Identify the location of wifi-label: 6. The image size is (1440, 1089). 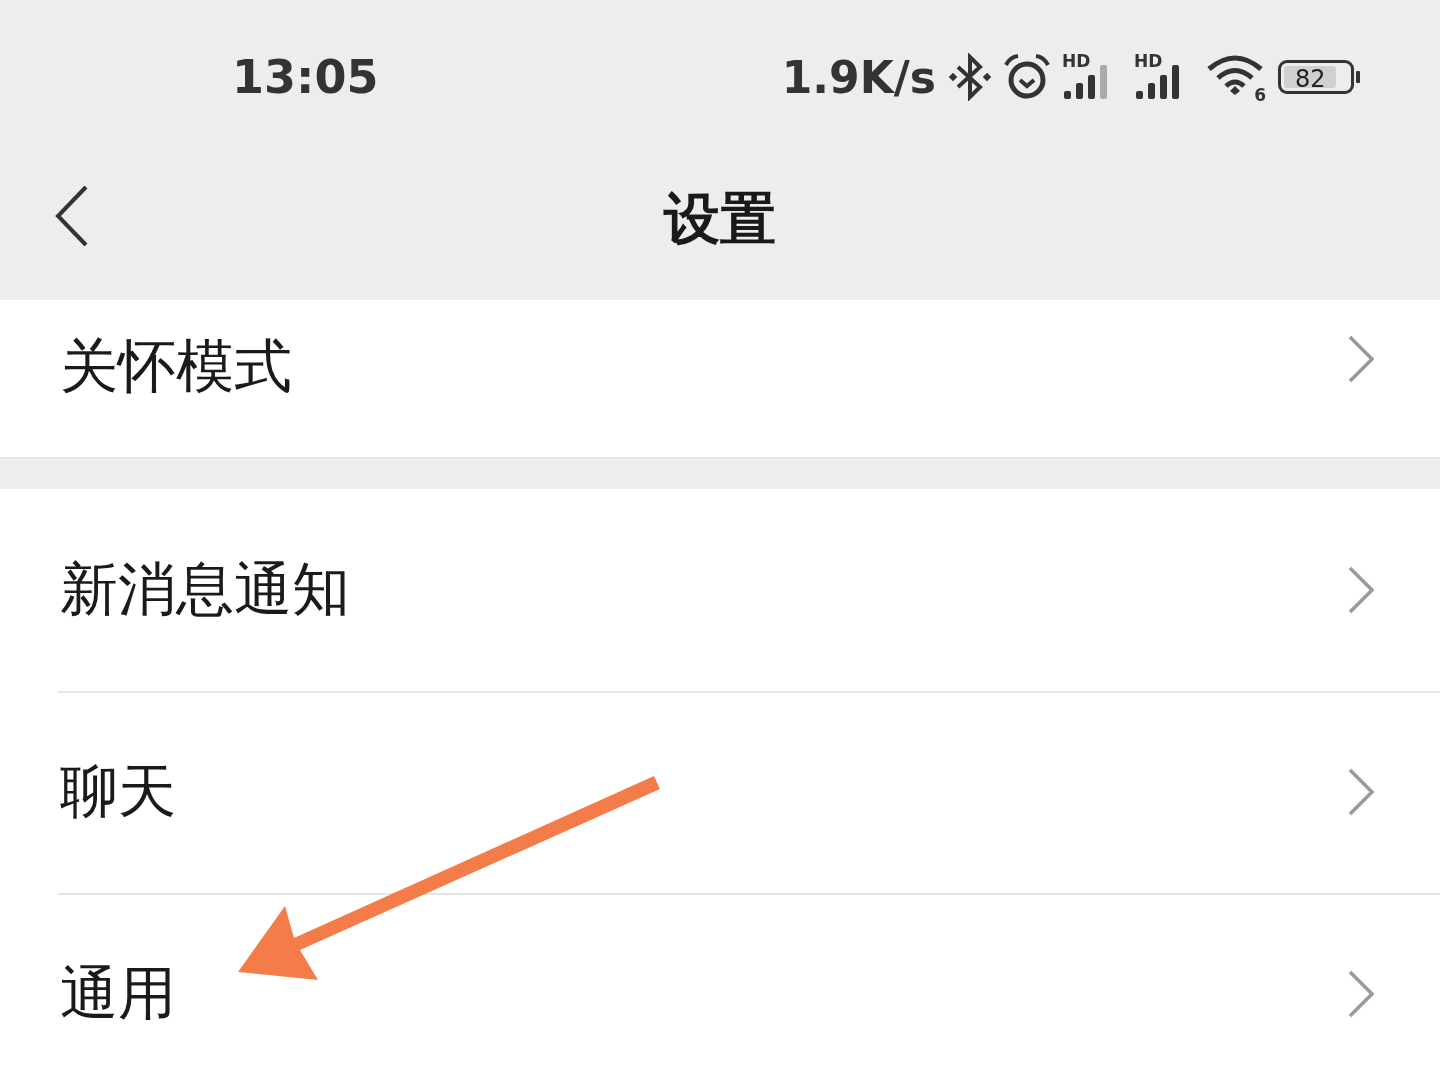
(1260, 95).